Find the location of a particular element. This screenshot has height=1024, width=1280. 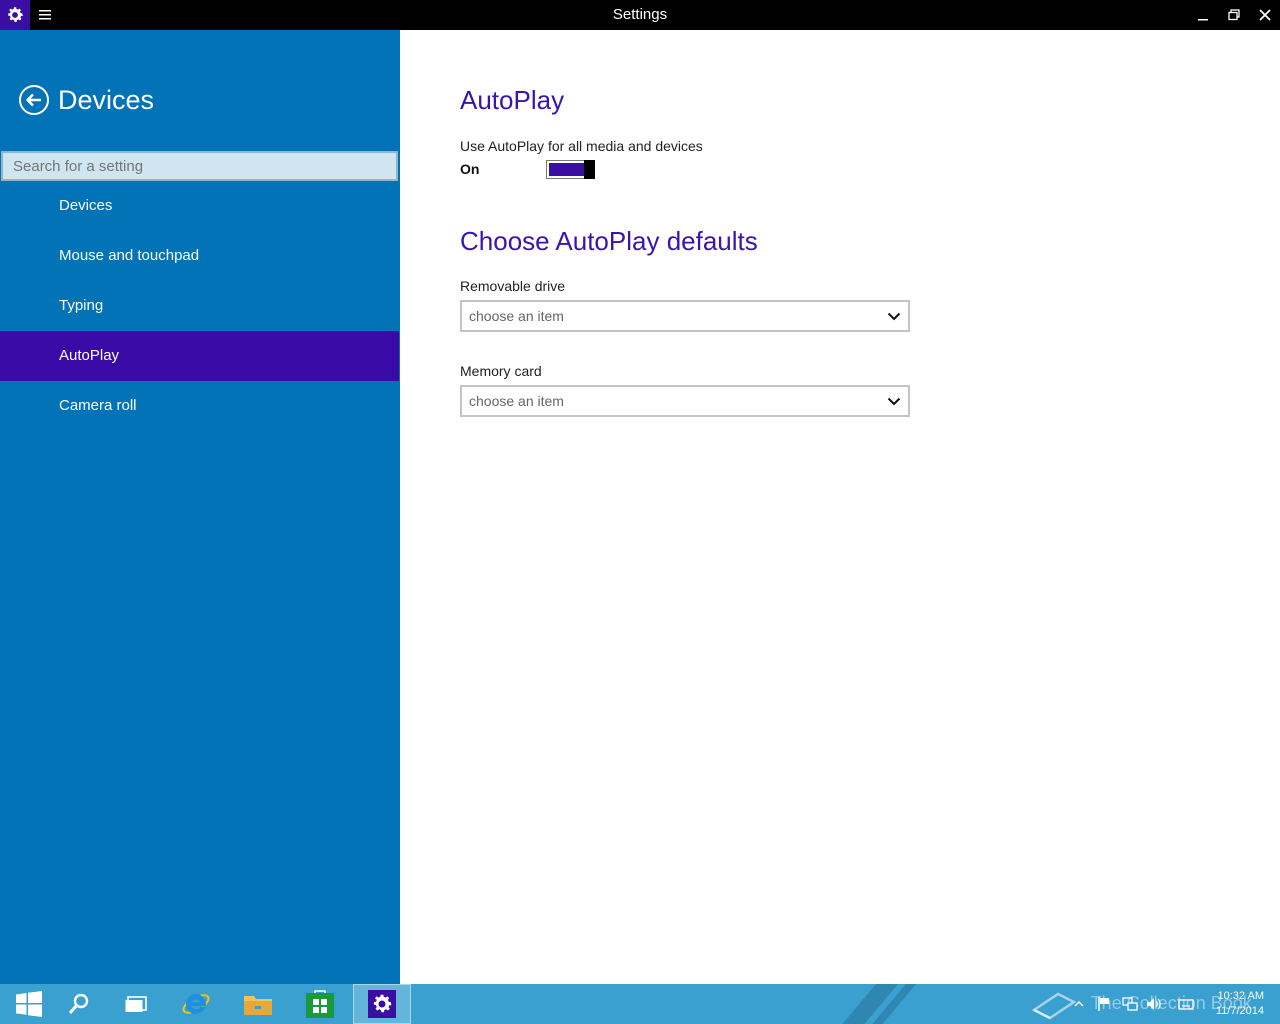

window-title: Settings is located at coordinates (640, 14).